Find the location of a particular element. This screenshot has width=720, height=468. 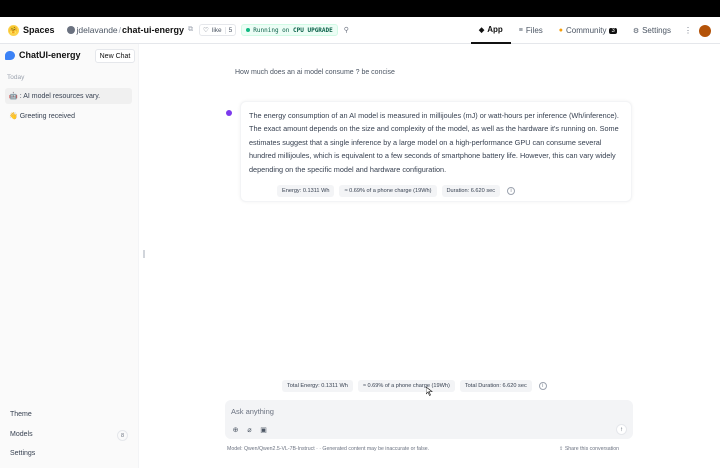

tab-app-label: App is located at coordinates (495, 29).